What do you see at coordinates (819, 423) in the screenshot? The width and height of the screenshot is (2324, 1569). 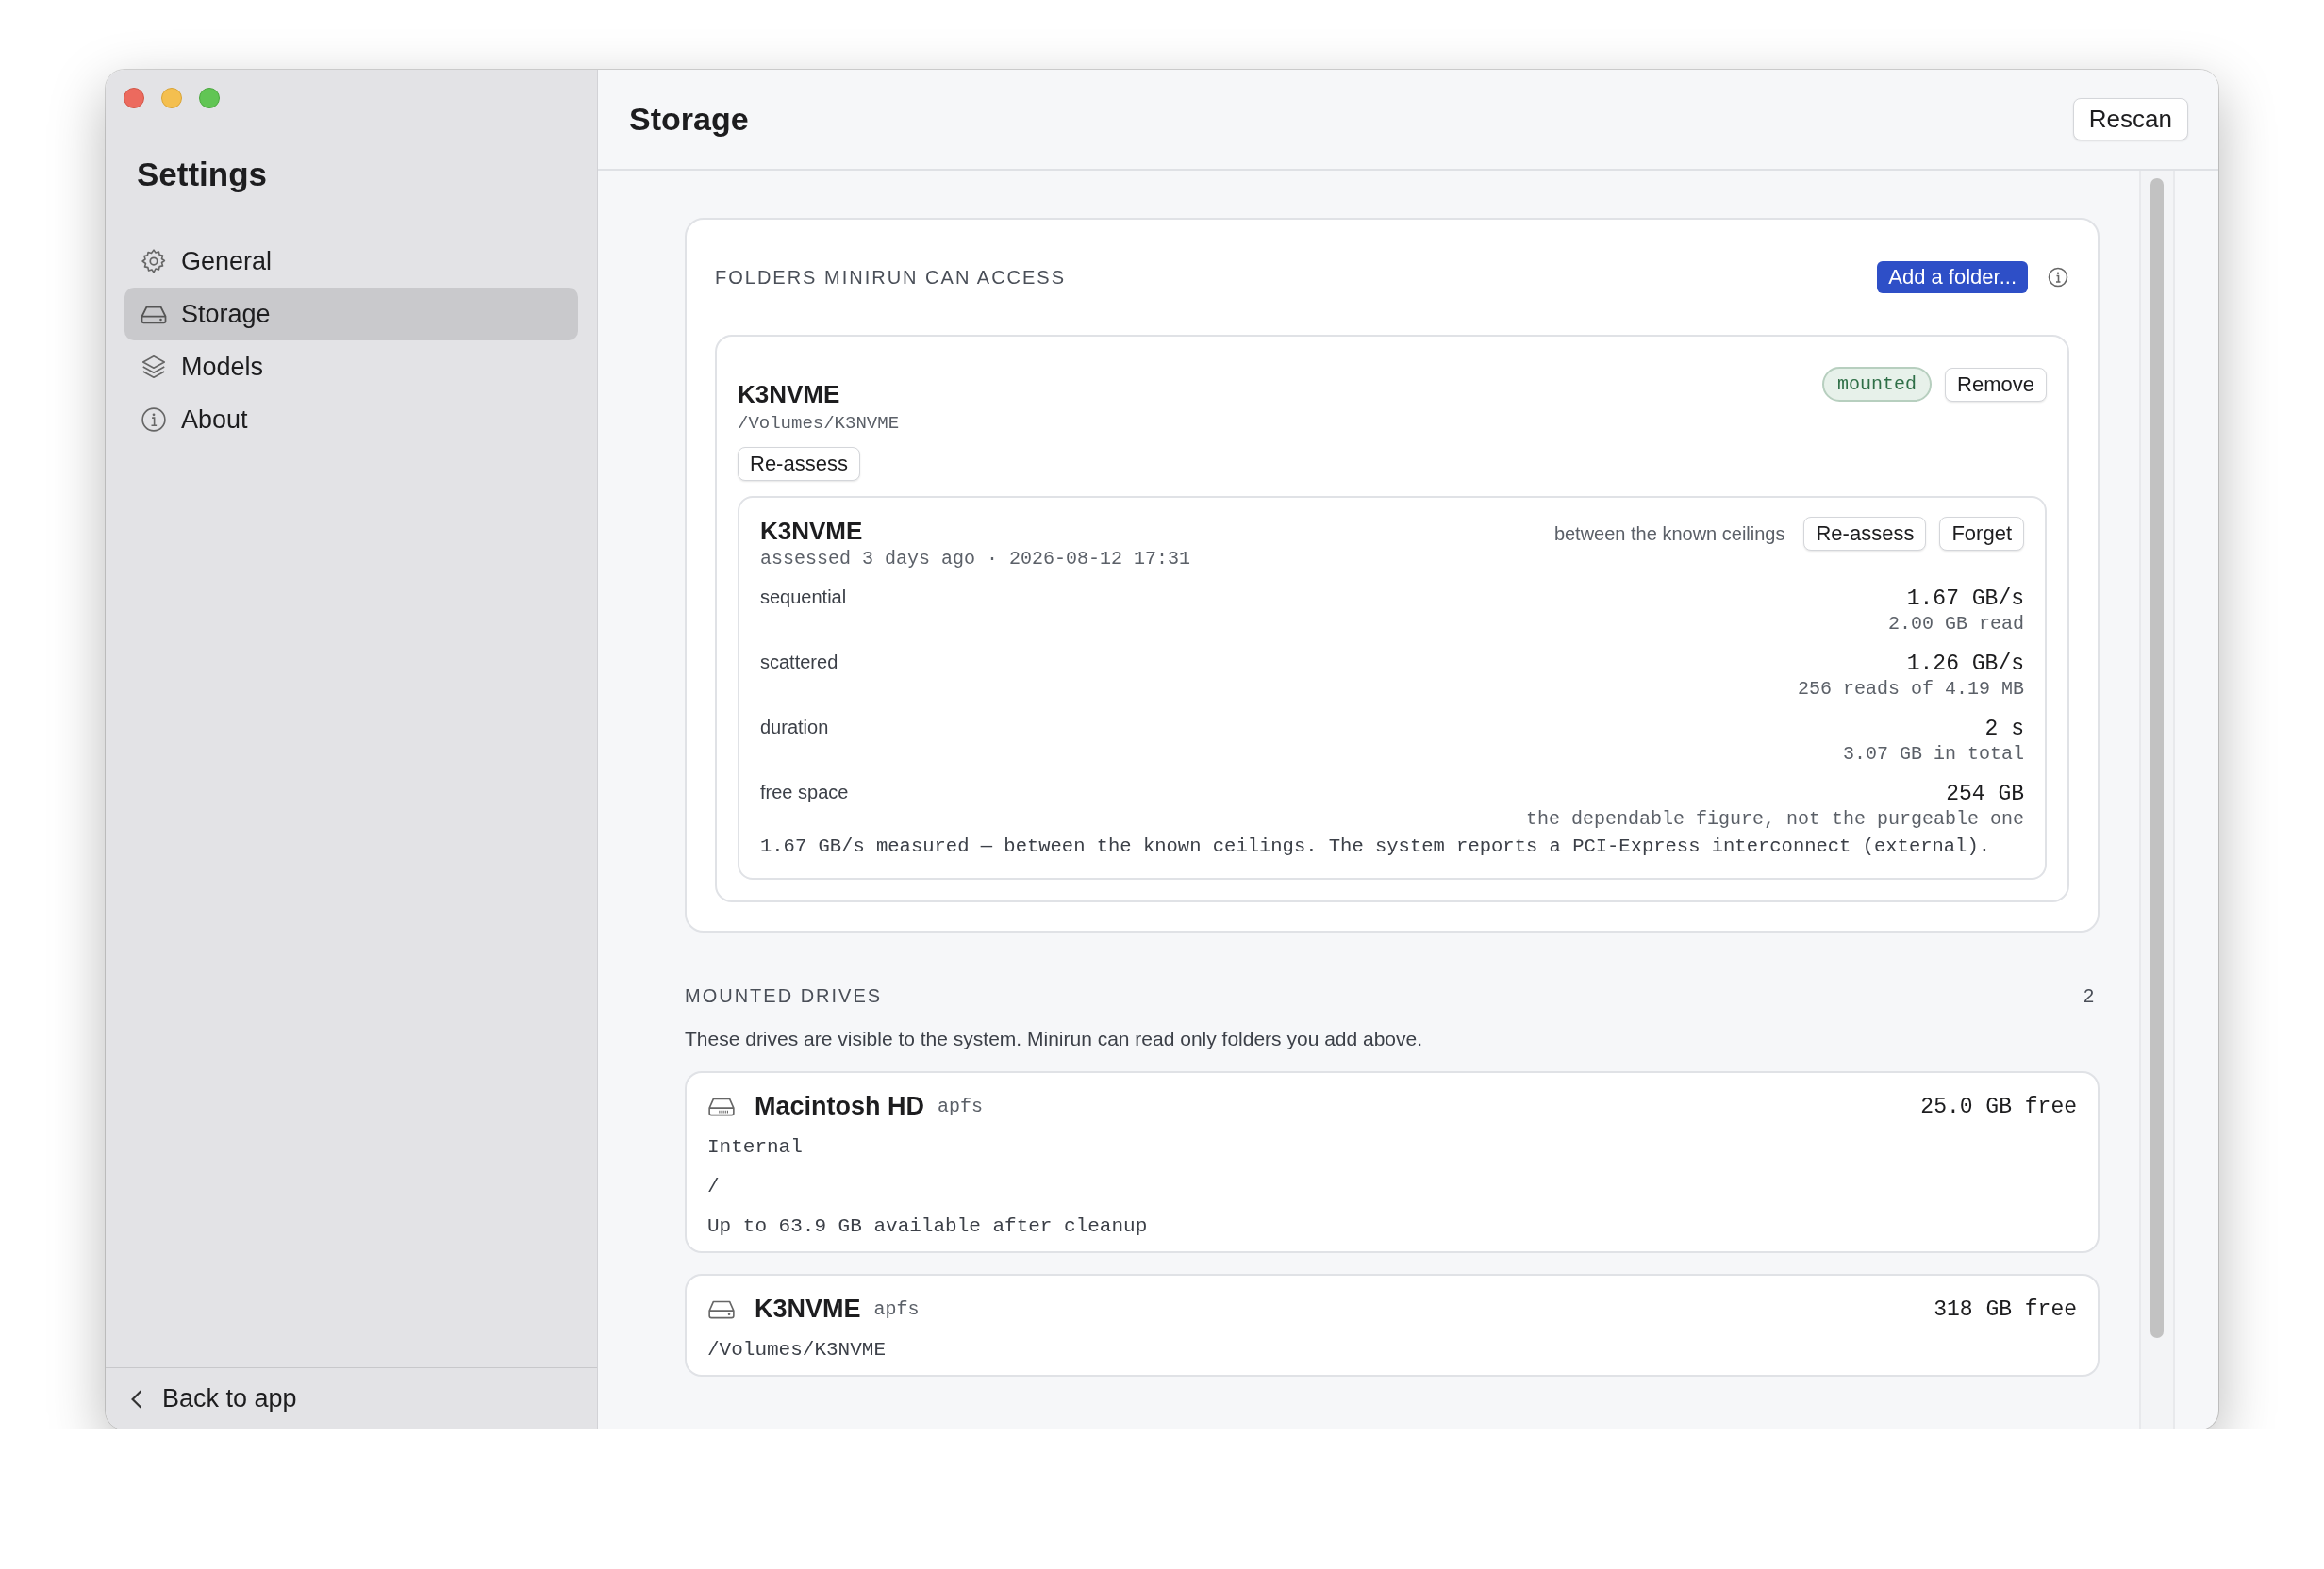 I see `folder-path: /Volumes/K3NVME` at bounding box center [819, 423].